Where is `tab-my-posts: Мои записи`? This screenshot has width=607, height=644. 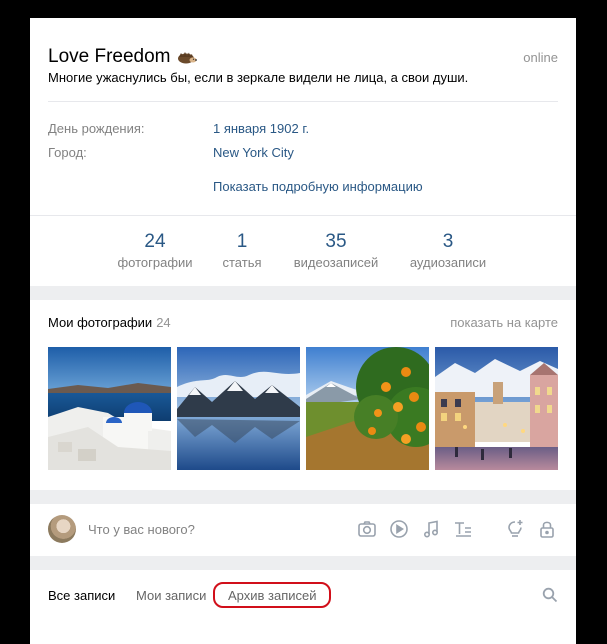 tab-my-posts: Мои записи is located at coordinates (171, 595).